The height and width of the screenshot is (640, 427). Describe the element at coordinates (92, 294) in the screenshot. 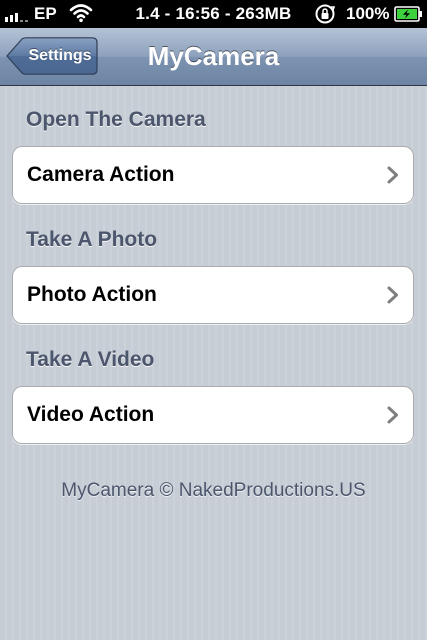

I see `photo-action-label: Photo Action` at that location.